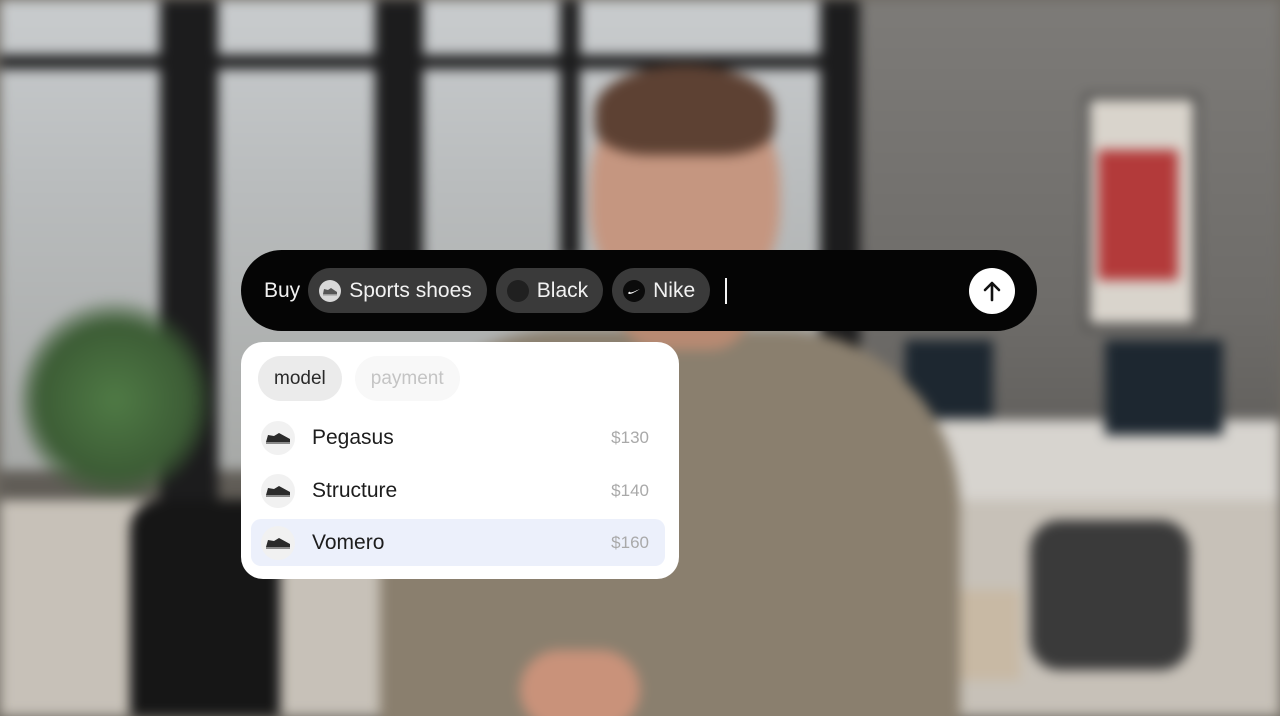  What do you see at coordinates (410, 290) in the screenshot?
I see `chip-category-label: Sports shoes` at bounding box center [410, 290].